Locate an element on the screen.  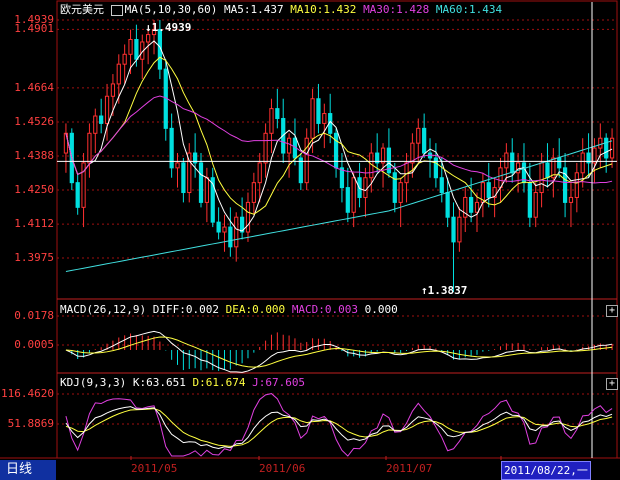
high-annotation: ↓1.4939 is located at coordinates (168, 27).